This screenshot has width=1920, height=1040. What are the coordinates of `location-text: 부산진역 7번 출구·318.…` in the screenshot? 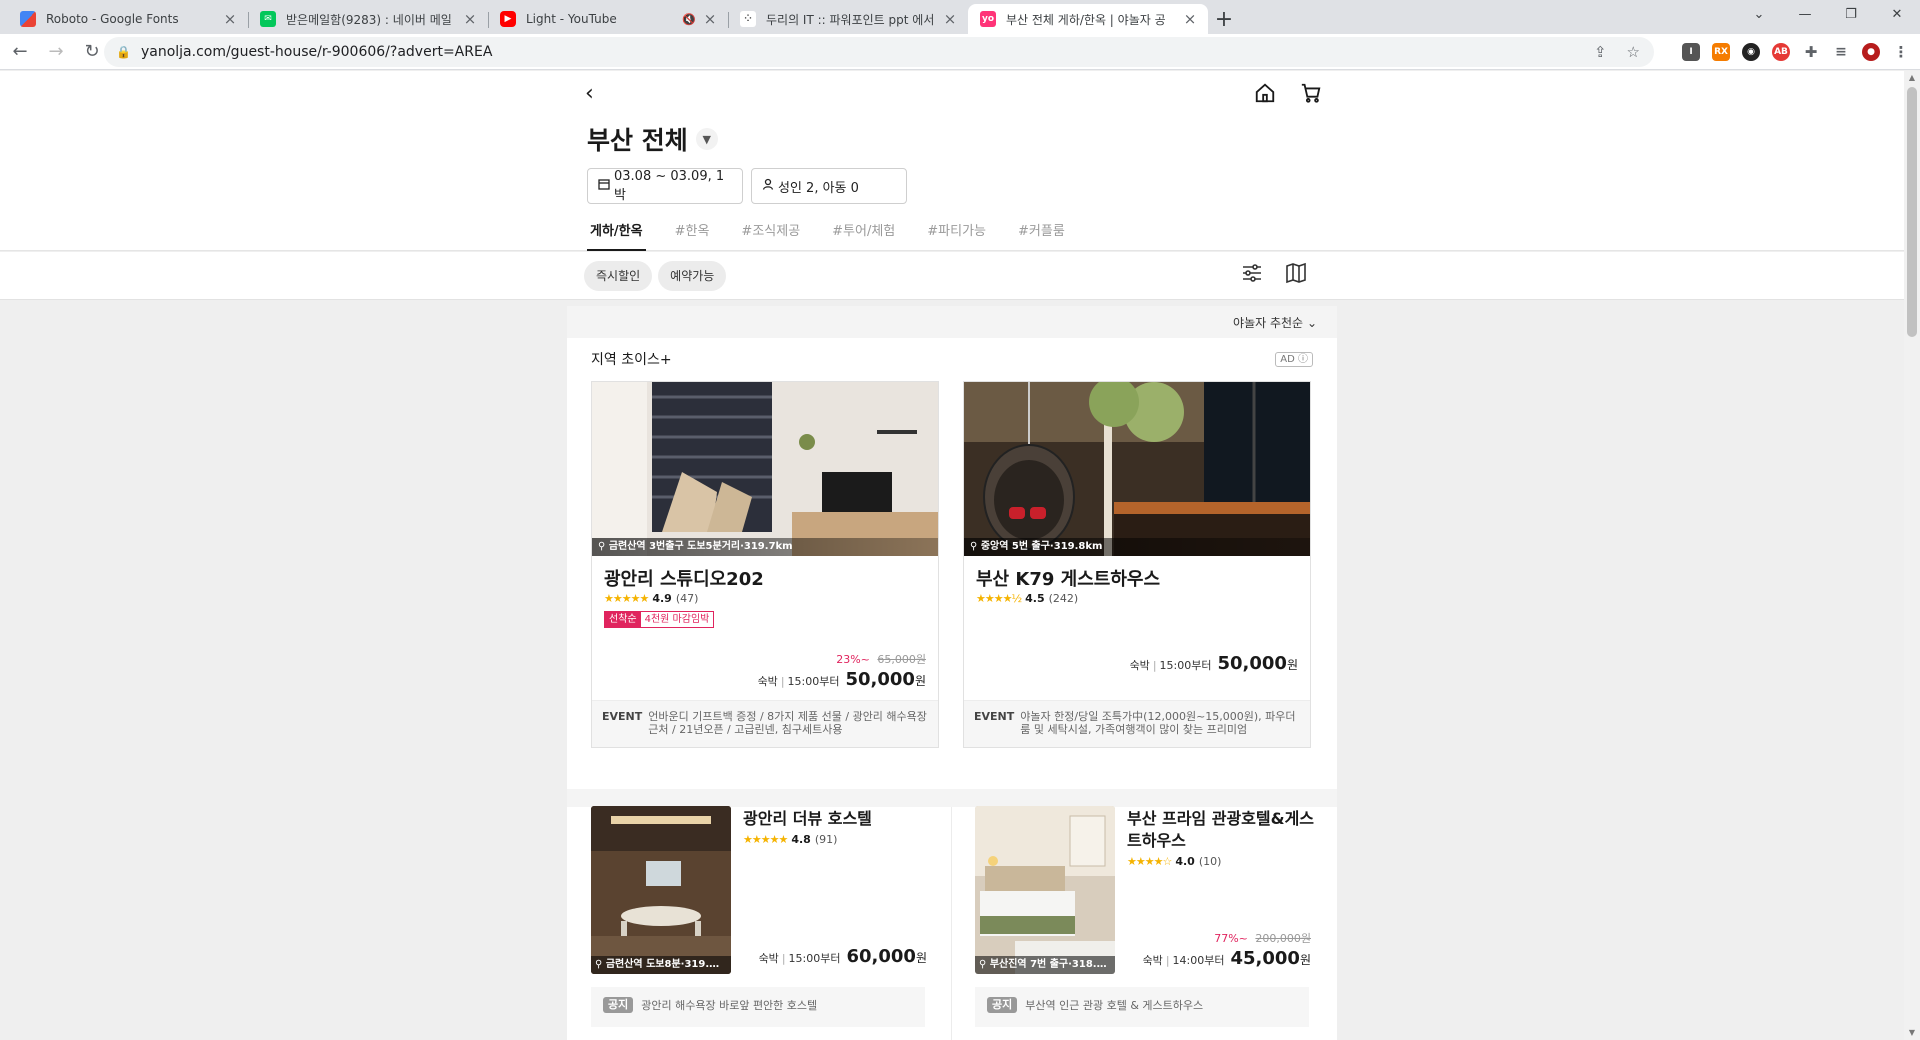 It's located at (1048, 964).